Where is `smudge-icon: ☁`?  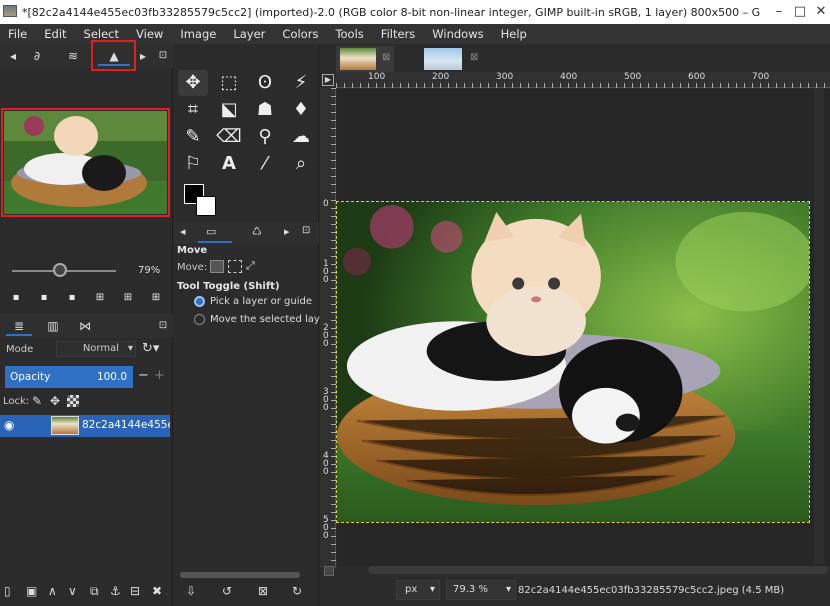
smudge-icon: ☁ is located at coordinates (301, 137).